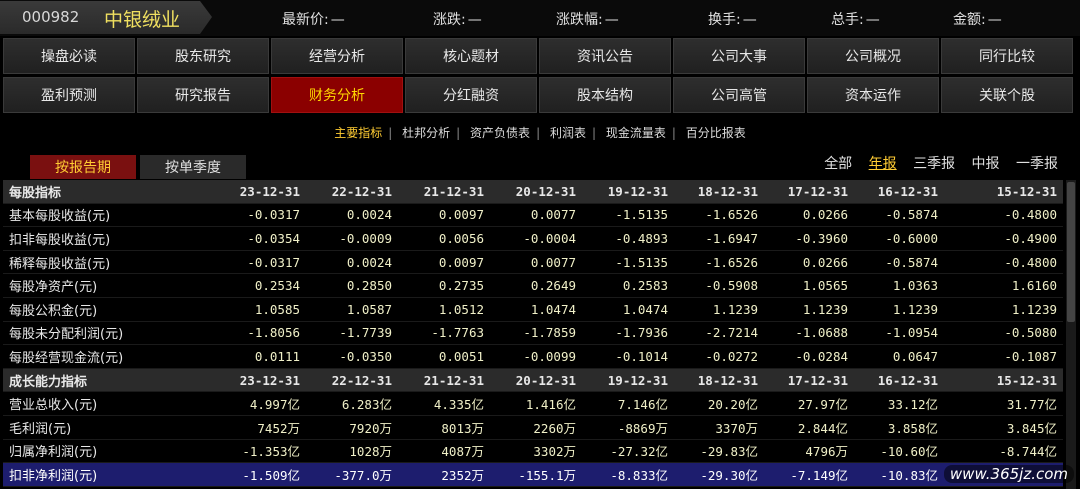 Image resolution: width=1080 pixels, height=489 pixels. Describe the element at coordinates (69, 56) in the screenshot. I see `nav-item-trading-guide: 操盘必读` at that location.